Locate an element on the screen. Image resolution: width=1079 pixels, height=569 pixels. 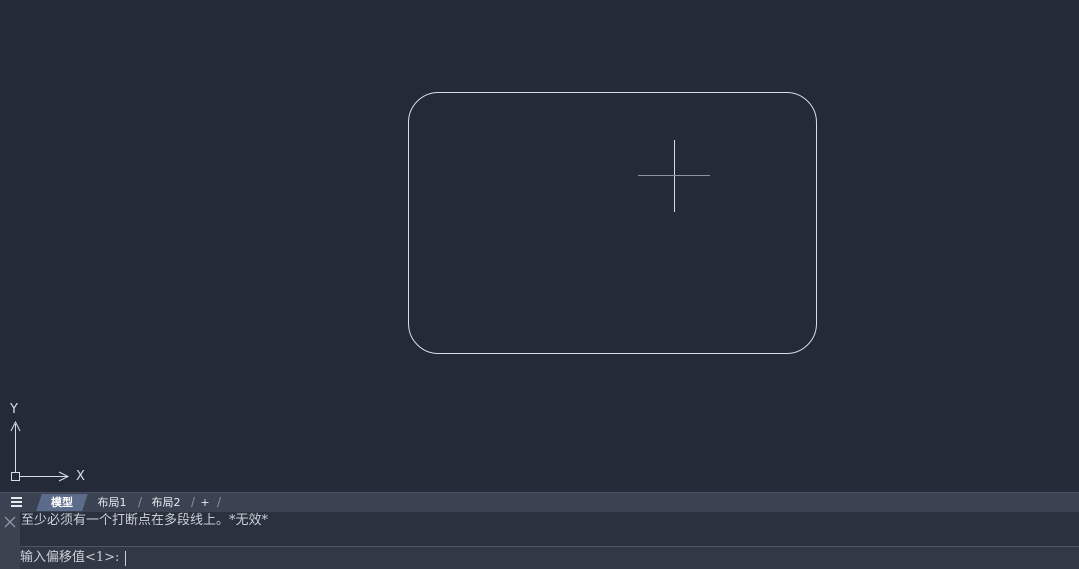
tab-add-label: + is located at coordinates (205, 502).